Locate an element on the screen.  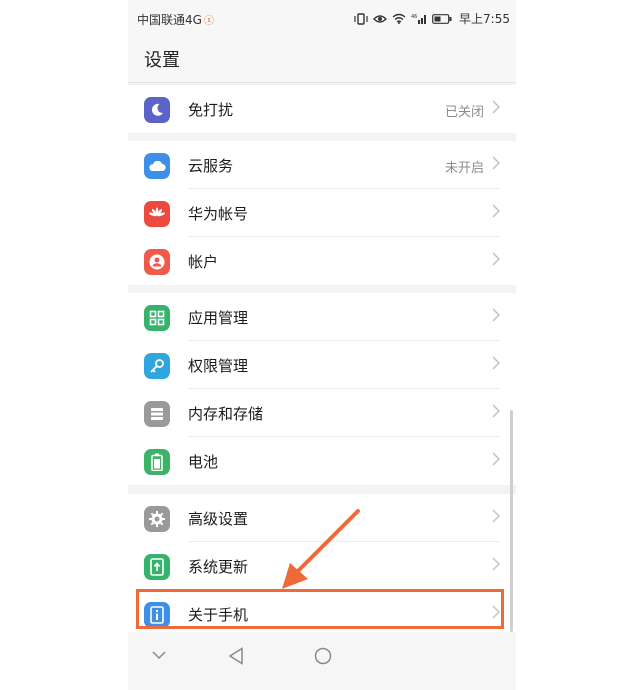
settings-item-accounts: 帐户 is located at coordinates (322, 261).